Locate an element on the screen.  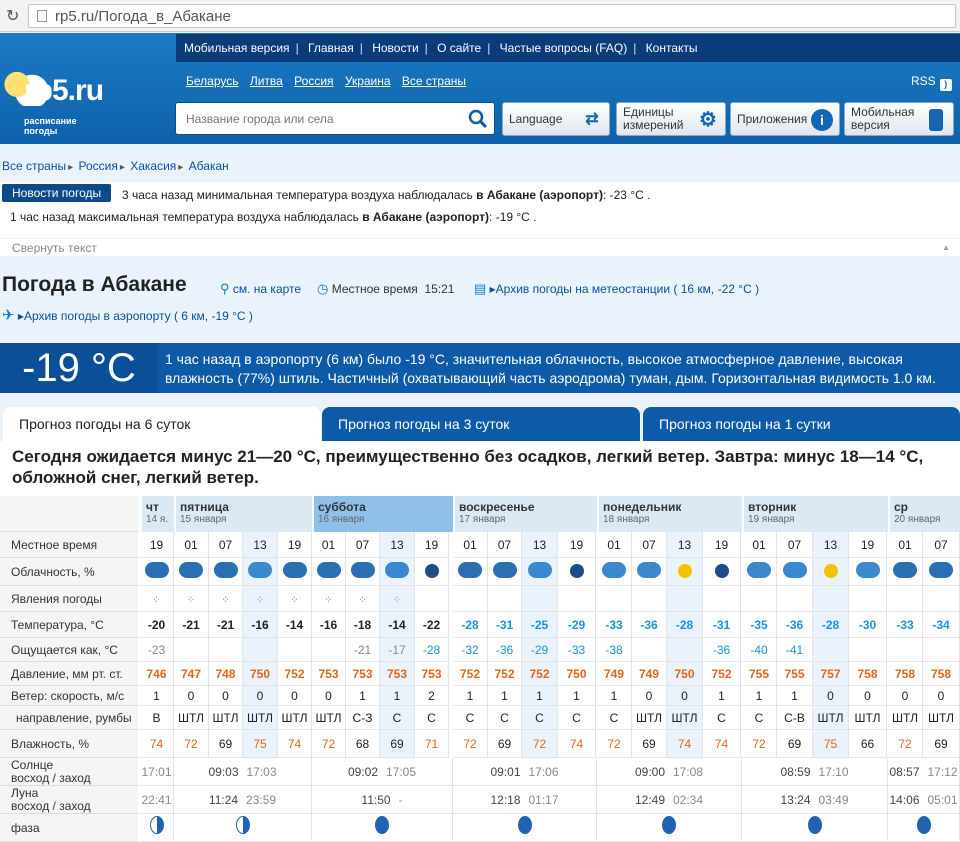
tab-6-days: Прогноз погоды на 6 суток is located at coordinates (162, 424).